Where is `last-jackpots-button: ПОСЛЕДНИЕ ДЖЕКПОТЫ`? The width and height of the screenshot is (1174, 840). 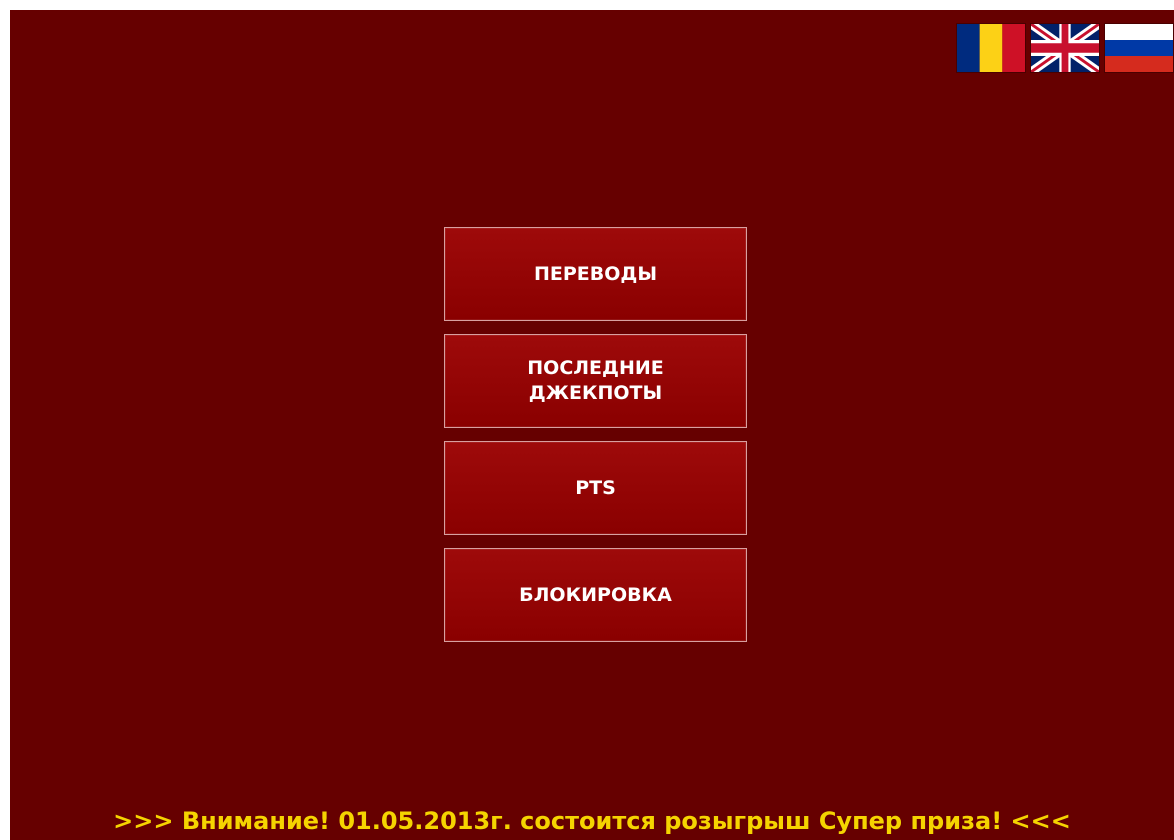 last-jackpots-button: ПОСЛЕДНИЕ ДЖЕКПОТЫ is located at coordinates (595, 381).